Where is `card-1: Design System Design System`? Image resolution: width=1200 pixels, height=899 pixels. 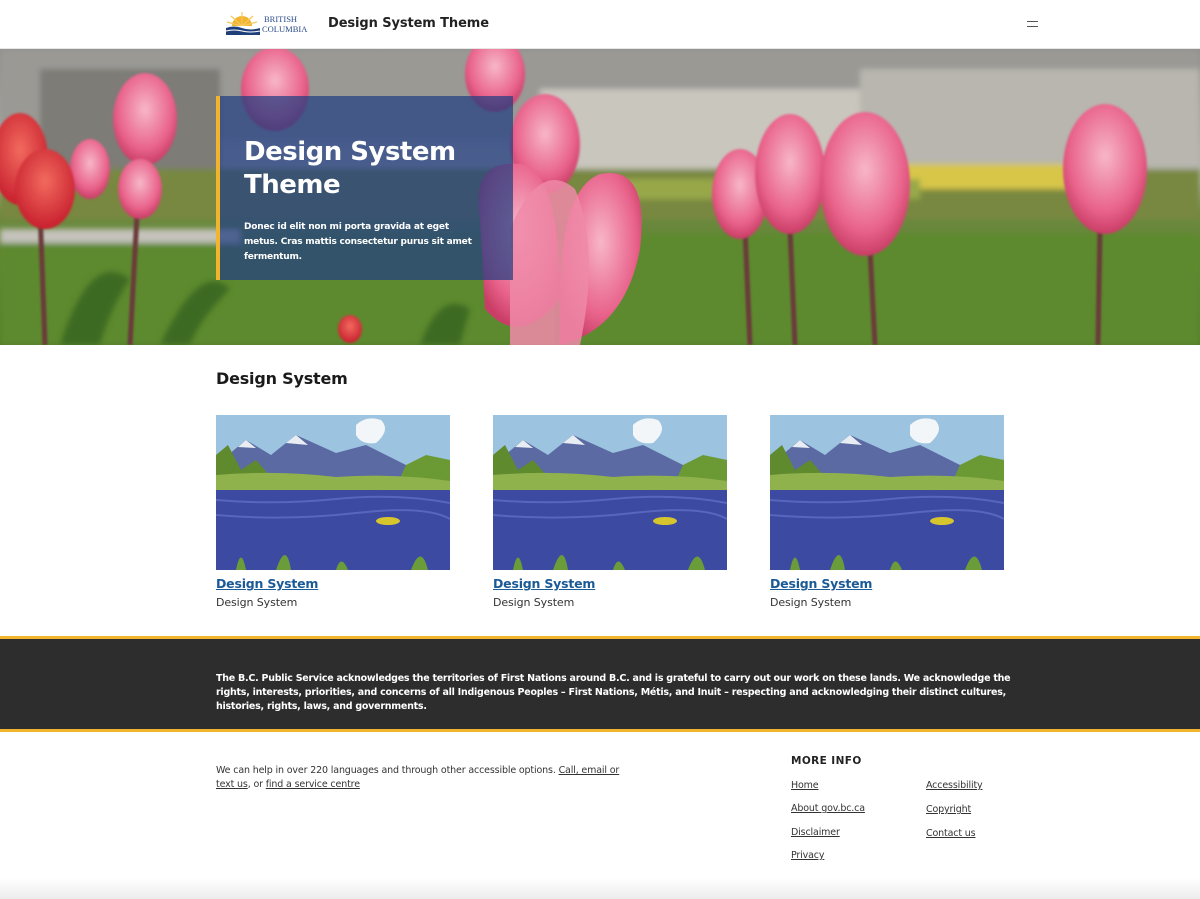
card-1: Design System Design System is located at coordinates (333, 512).